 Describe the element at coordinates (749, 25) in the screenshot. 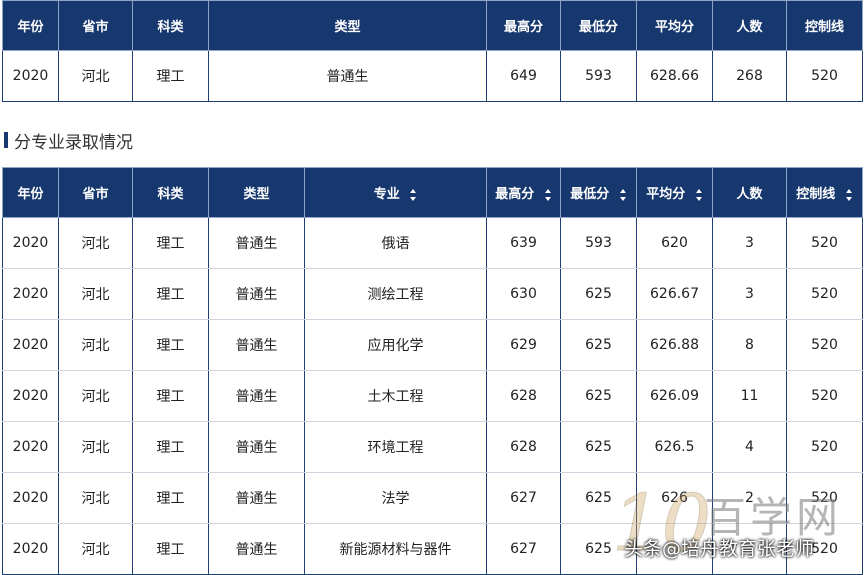

I see `summary-header-count: 人数` at that location.